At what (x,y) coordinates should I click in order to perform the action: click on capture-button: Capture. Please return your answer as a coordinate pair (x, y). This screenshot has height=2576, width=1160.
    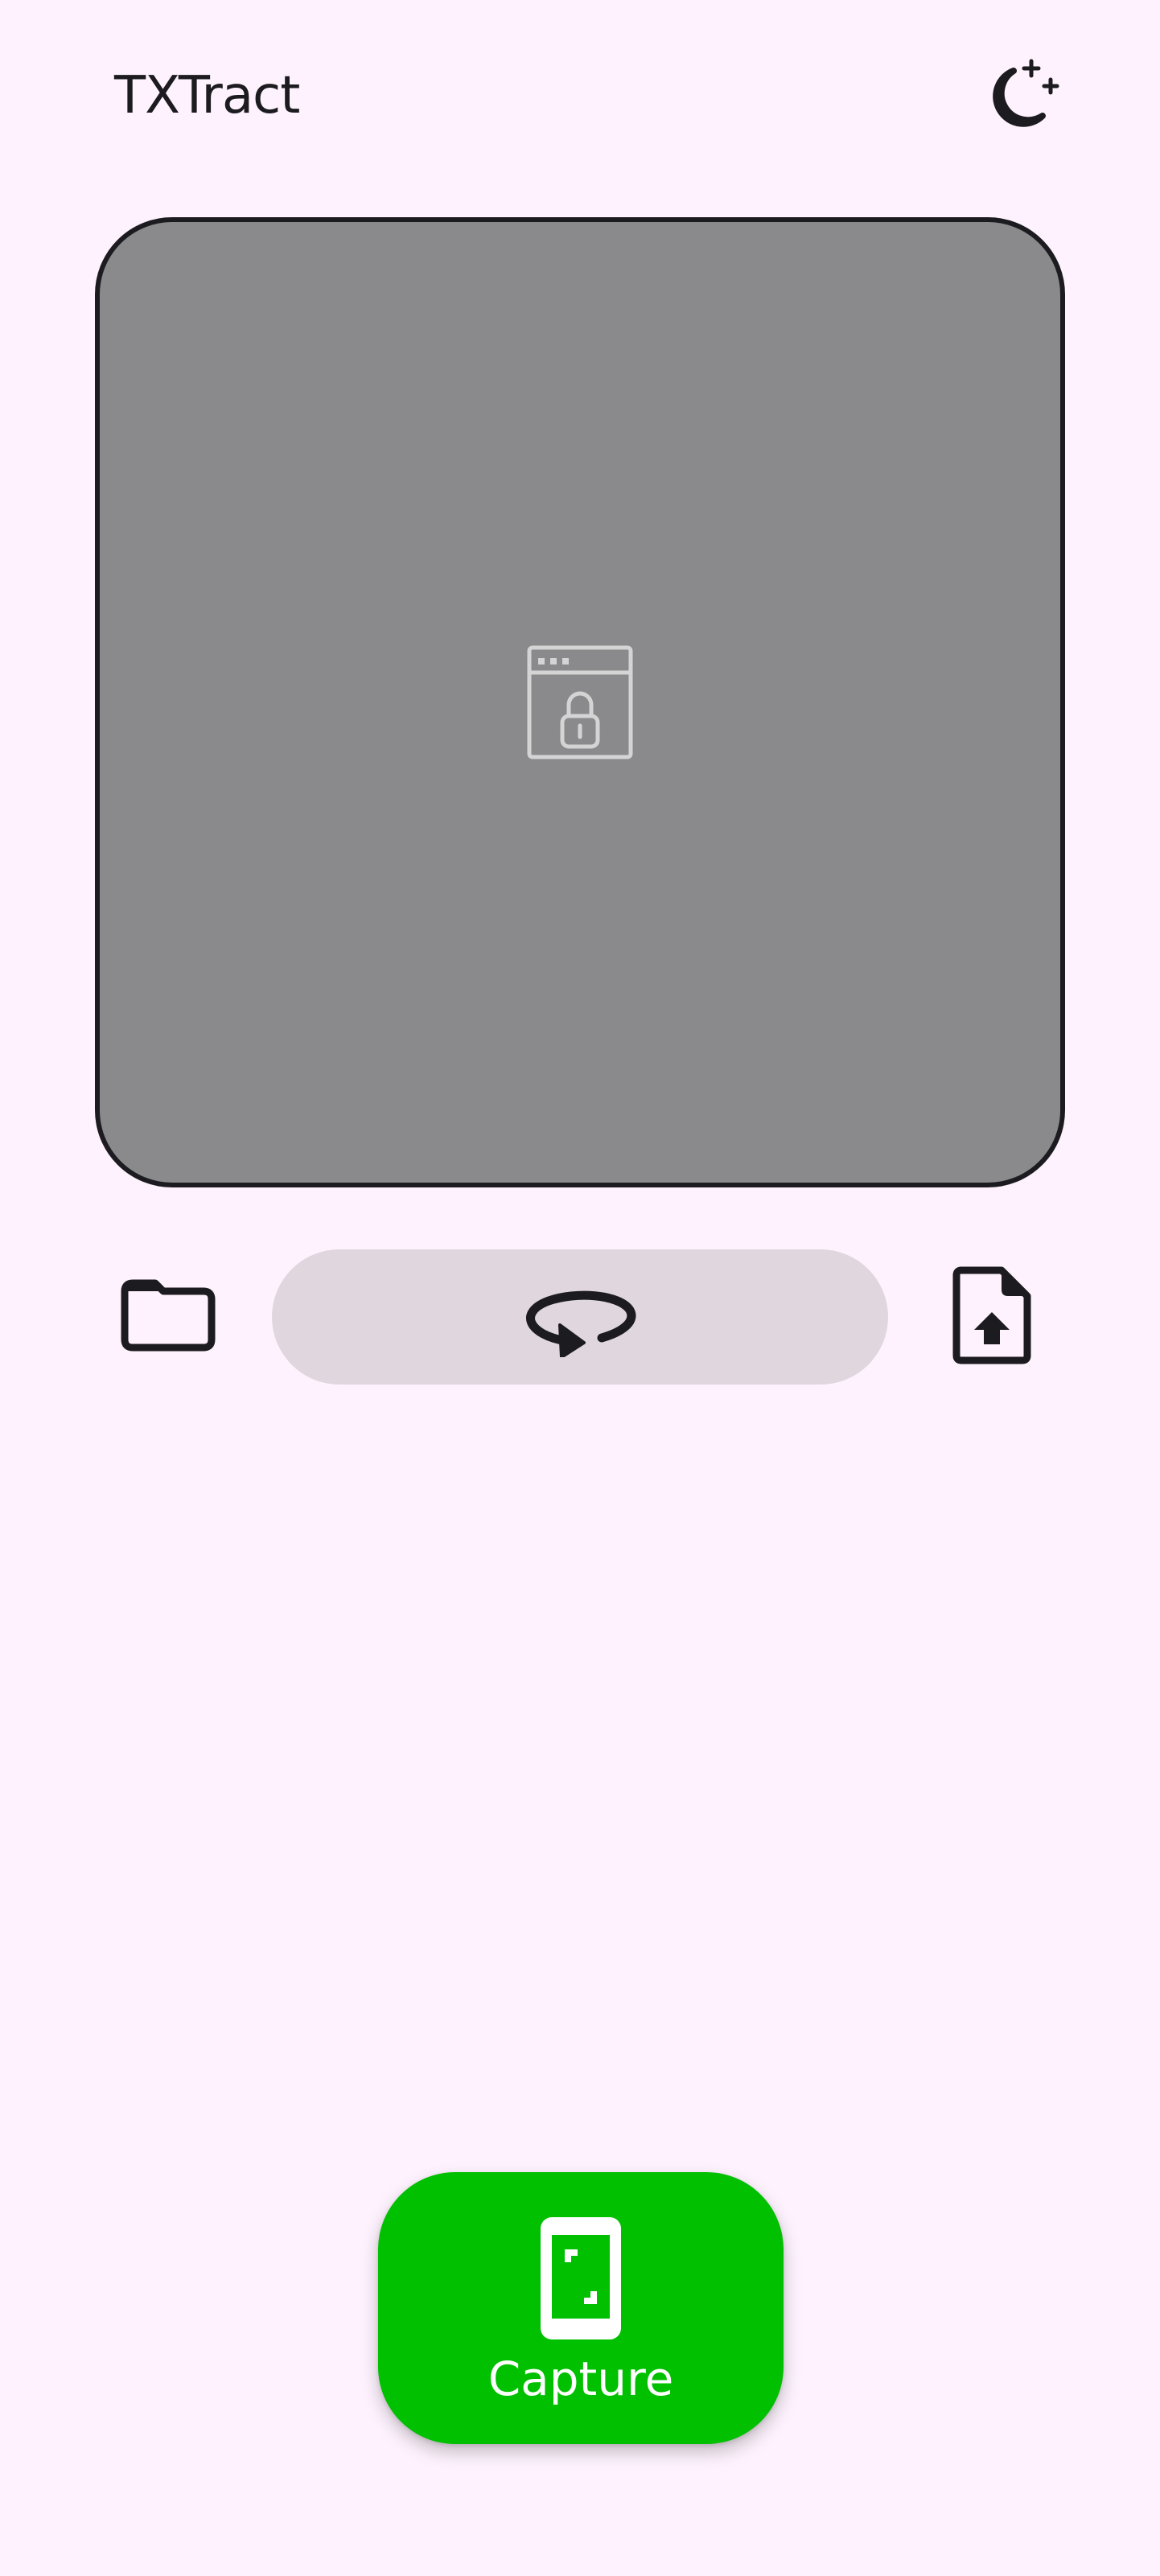
    Looking at the image, I should click on (581, 2308).